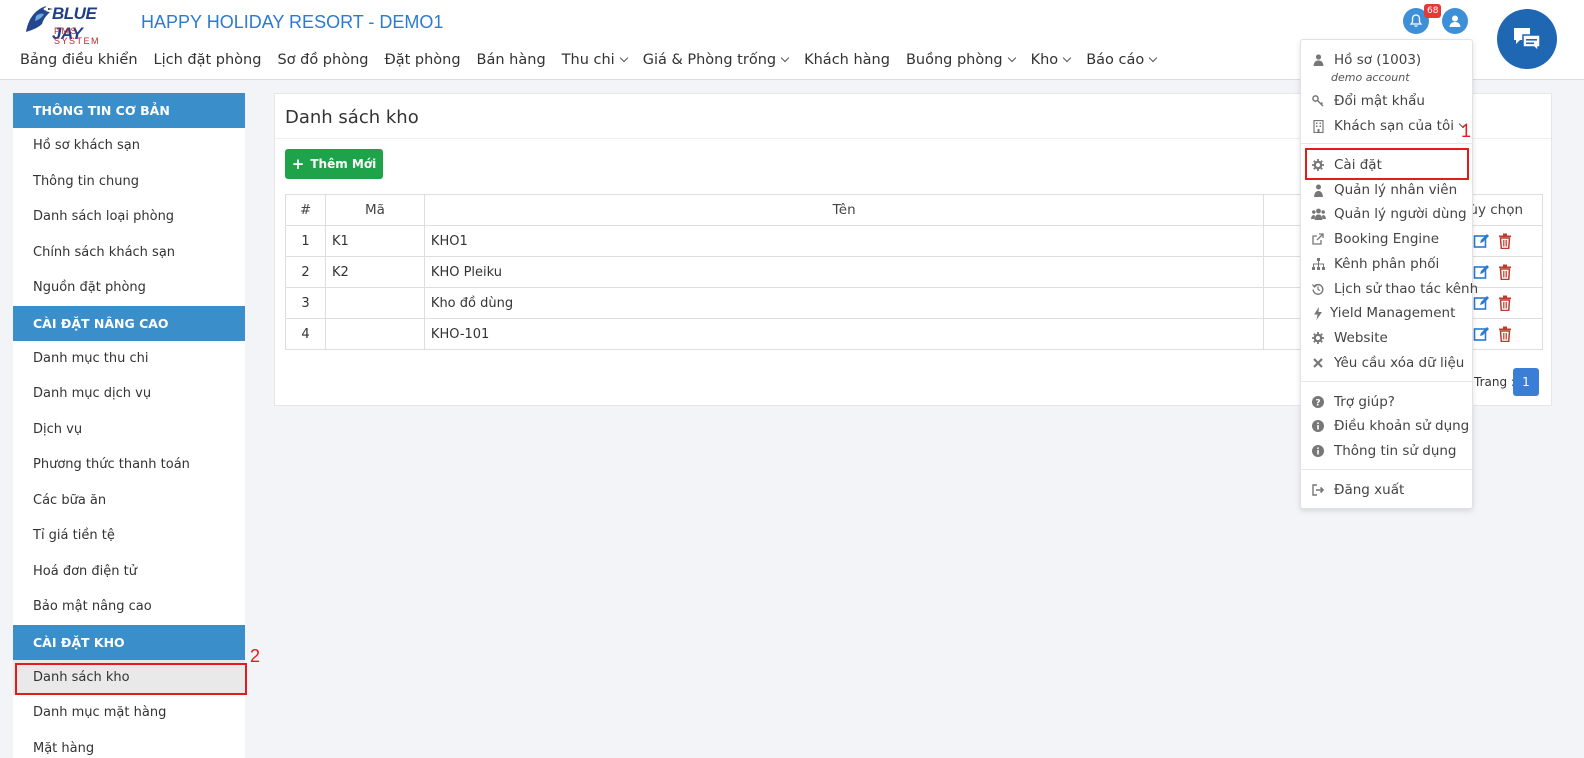  What do you see at coordinates (1400, 214) in the screenshot?
I see `menu-users-label: Quản lý người dùng` at bounding box center [1400, 214].